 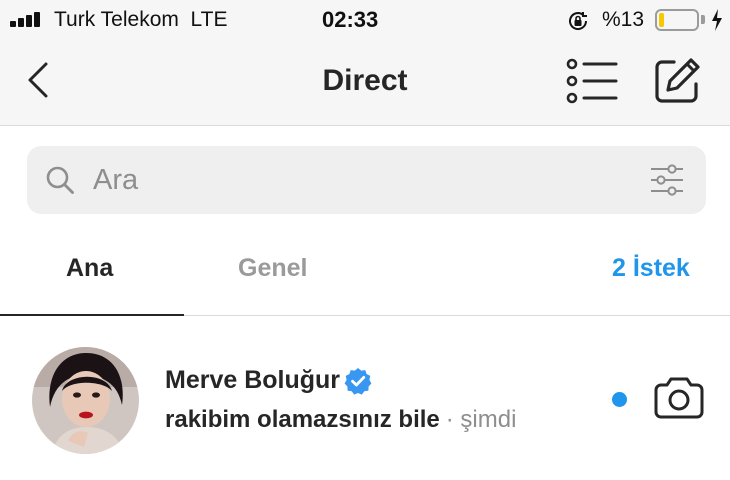 What do you see at coordinates (679, 397) in the screenshot?
I see `camera-icon` at bounding box center [679, 397].